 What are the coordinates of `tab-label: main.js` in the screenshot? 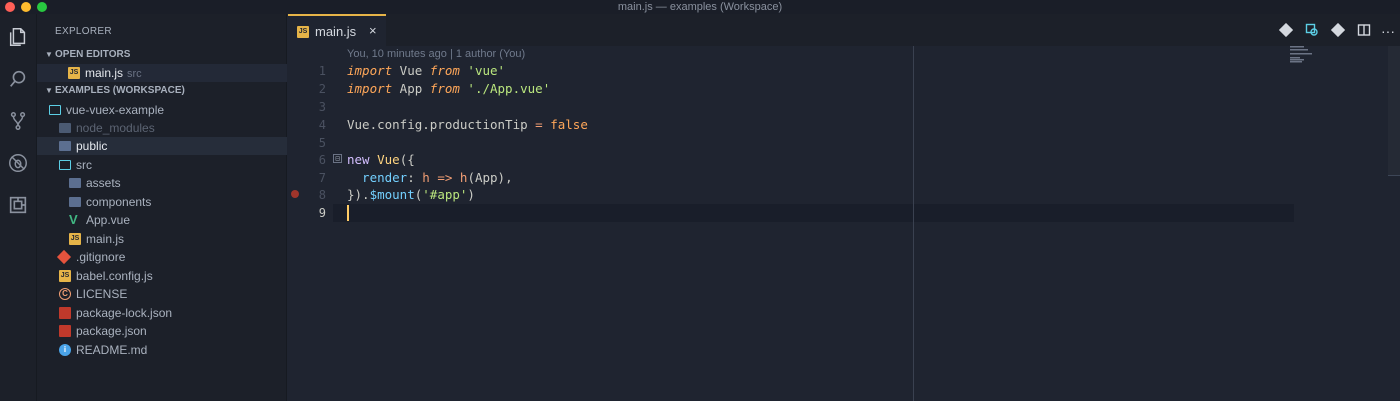 It's located at (336, 31).